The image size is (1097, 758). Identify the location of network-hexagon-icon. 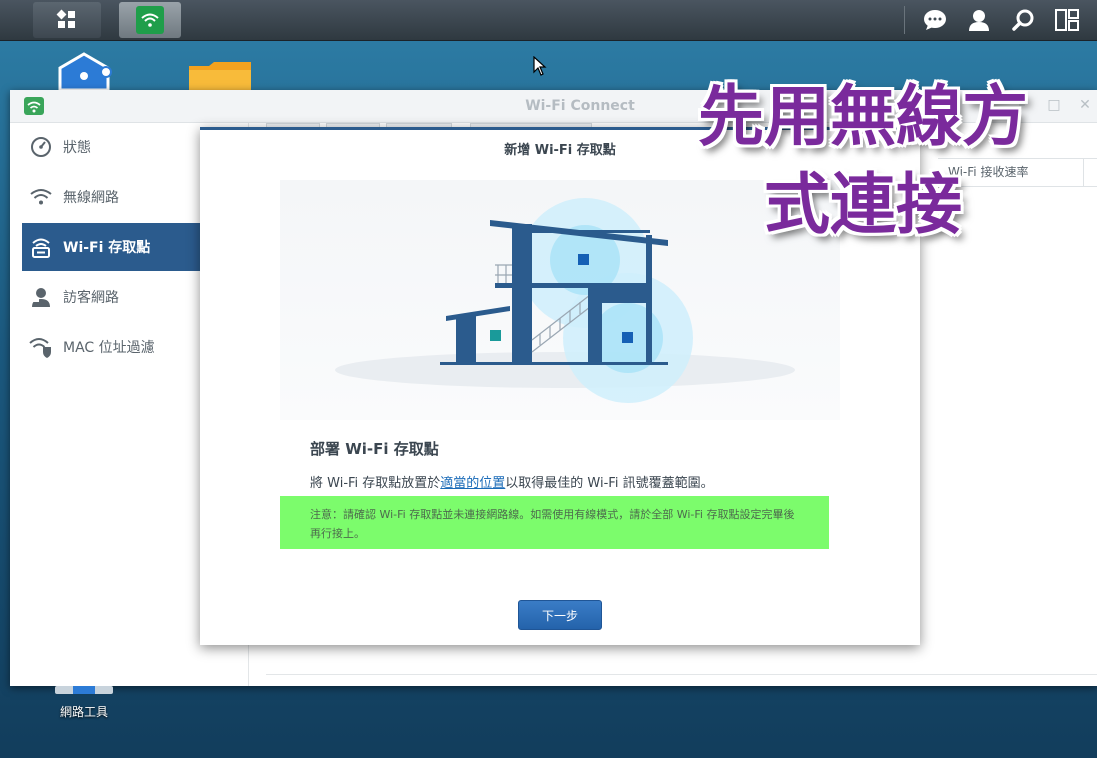
(85, 72).